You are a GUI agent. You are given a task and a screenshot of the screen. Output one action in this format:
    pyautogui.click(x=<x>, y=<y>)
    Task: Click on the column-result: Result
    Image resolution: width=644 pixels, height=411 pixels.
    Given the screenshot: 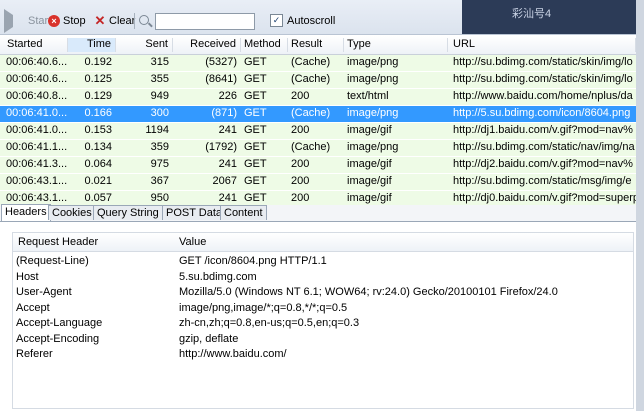 What is the action you would take?
    pyautogui.click(x=316, y=45)
    